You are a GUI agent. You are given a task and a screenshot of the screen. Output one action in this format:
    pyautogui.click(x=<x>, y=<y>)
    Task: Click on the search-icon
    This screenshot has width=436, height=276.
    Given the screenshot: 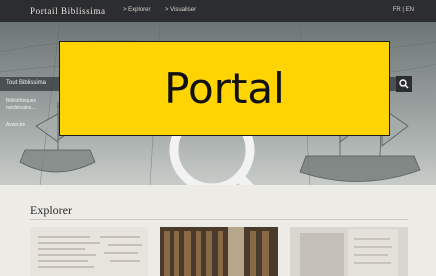 What is the action you would take?
    pyautogui.click(x=404, y=84)
    